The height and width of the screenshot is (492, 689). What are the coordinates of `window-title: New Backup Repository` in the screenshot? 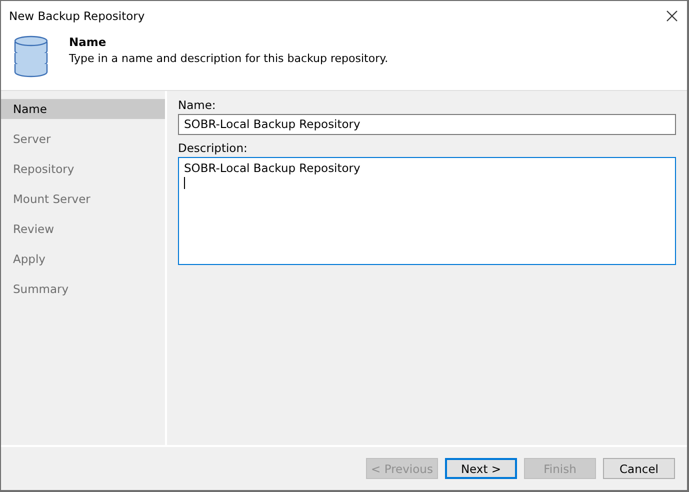 It's located at (77, 16).